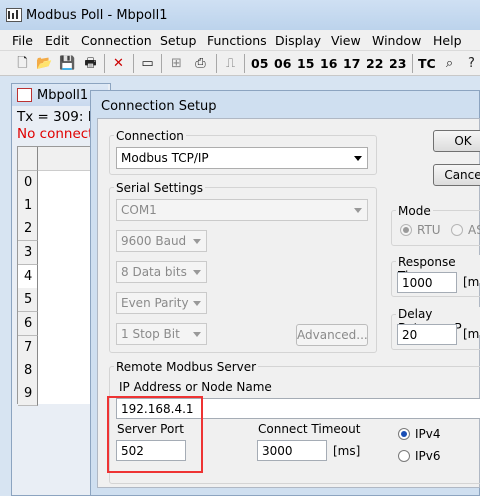 Image resolution: width=480 pixels, height=496 pixels. What do you see at coordinates (28, 159) in the screenshot?
I see `grid-corner` at bounding box center [28, 159].